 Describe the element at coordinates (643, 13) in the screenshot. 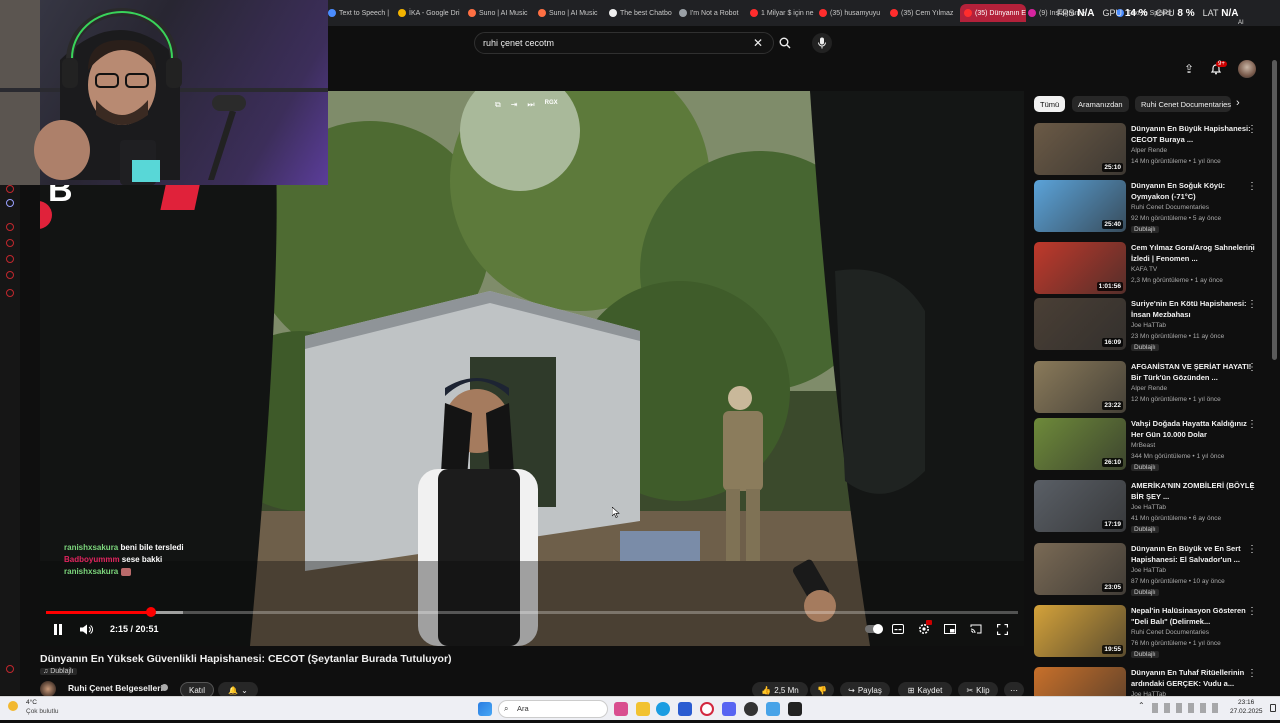

I see `browser-tab: The best Chatbo` at that location.